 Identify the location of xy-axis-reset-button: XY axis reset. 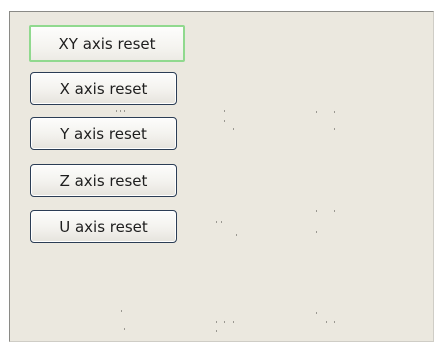
(107, 43).